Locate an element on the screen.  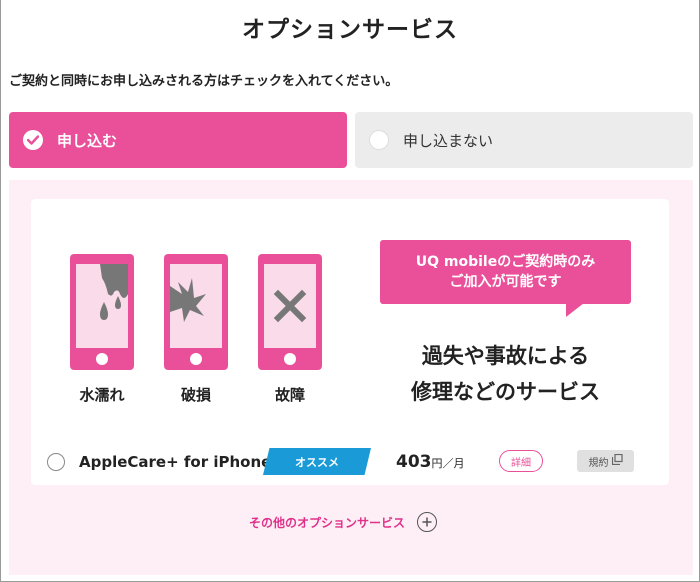
apply-option: 申し込む is located at coordinates (178, 140).